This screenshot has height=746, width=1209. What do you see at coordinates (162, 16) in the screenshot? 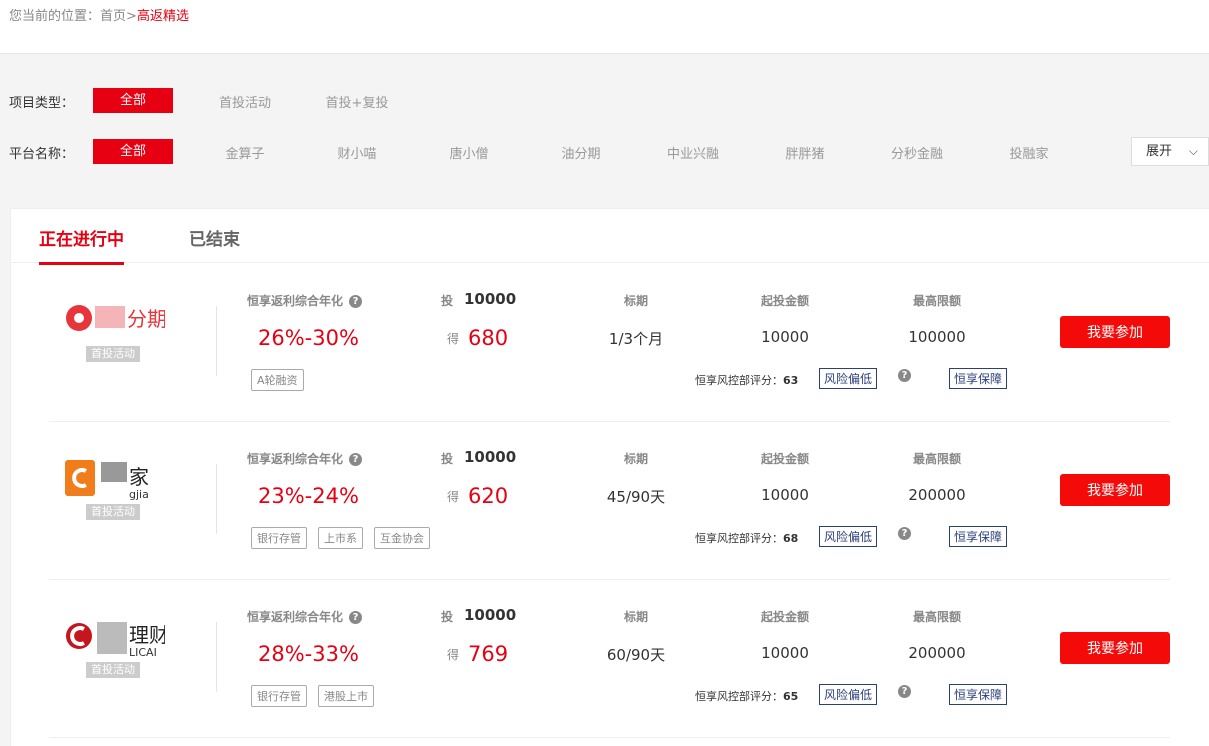
I see `breadcrumb-current: 高返精选` at bounding box center [162, 16].